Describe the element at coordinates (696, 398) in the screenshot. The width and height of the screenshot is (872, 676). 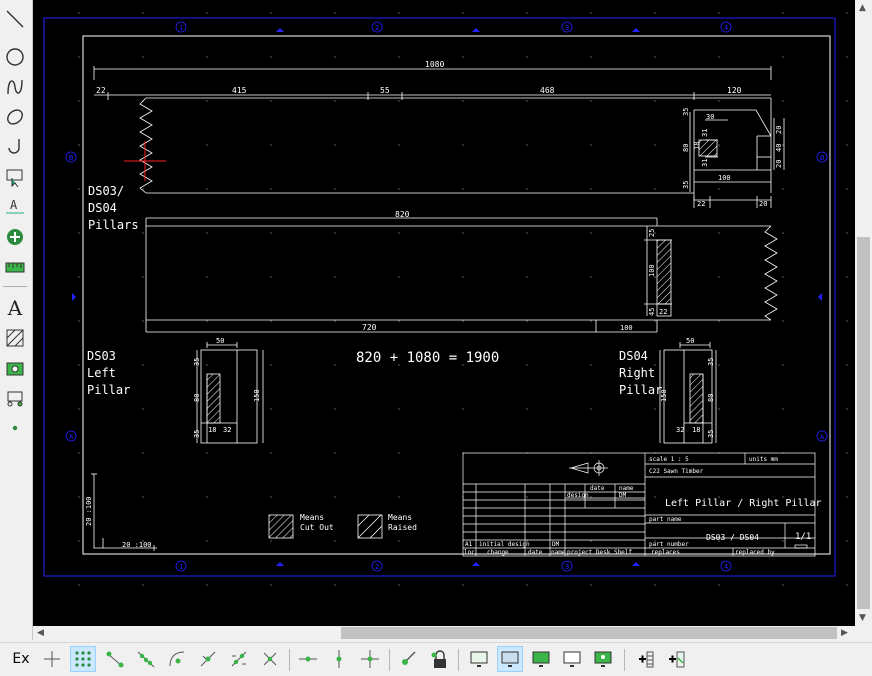
I see `right-pillar-hatch` at that location.